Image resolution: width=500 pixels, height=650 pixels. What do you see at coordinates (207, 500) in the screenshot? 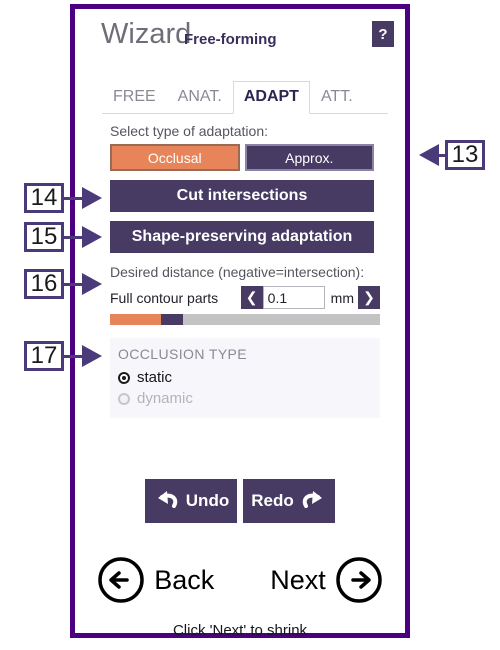
I see `undo-label: Undo` at bounding box center [207, 500].